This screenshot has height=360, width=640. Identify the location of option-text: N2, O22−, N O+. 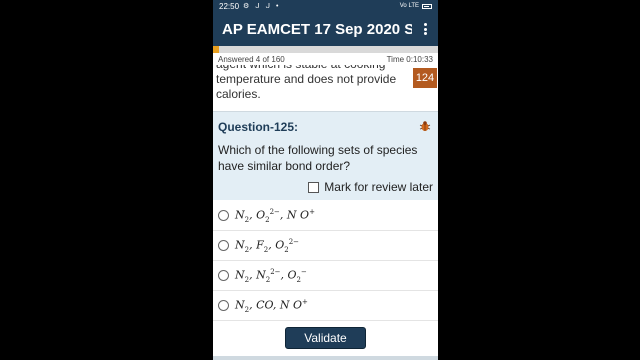
(275, 215).